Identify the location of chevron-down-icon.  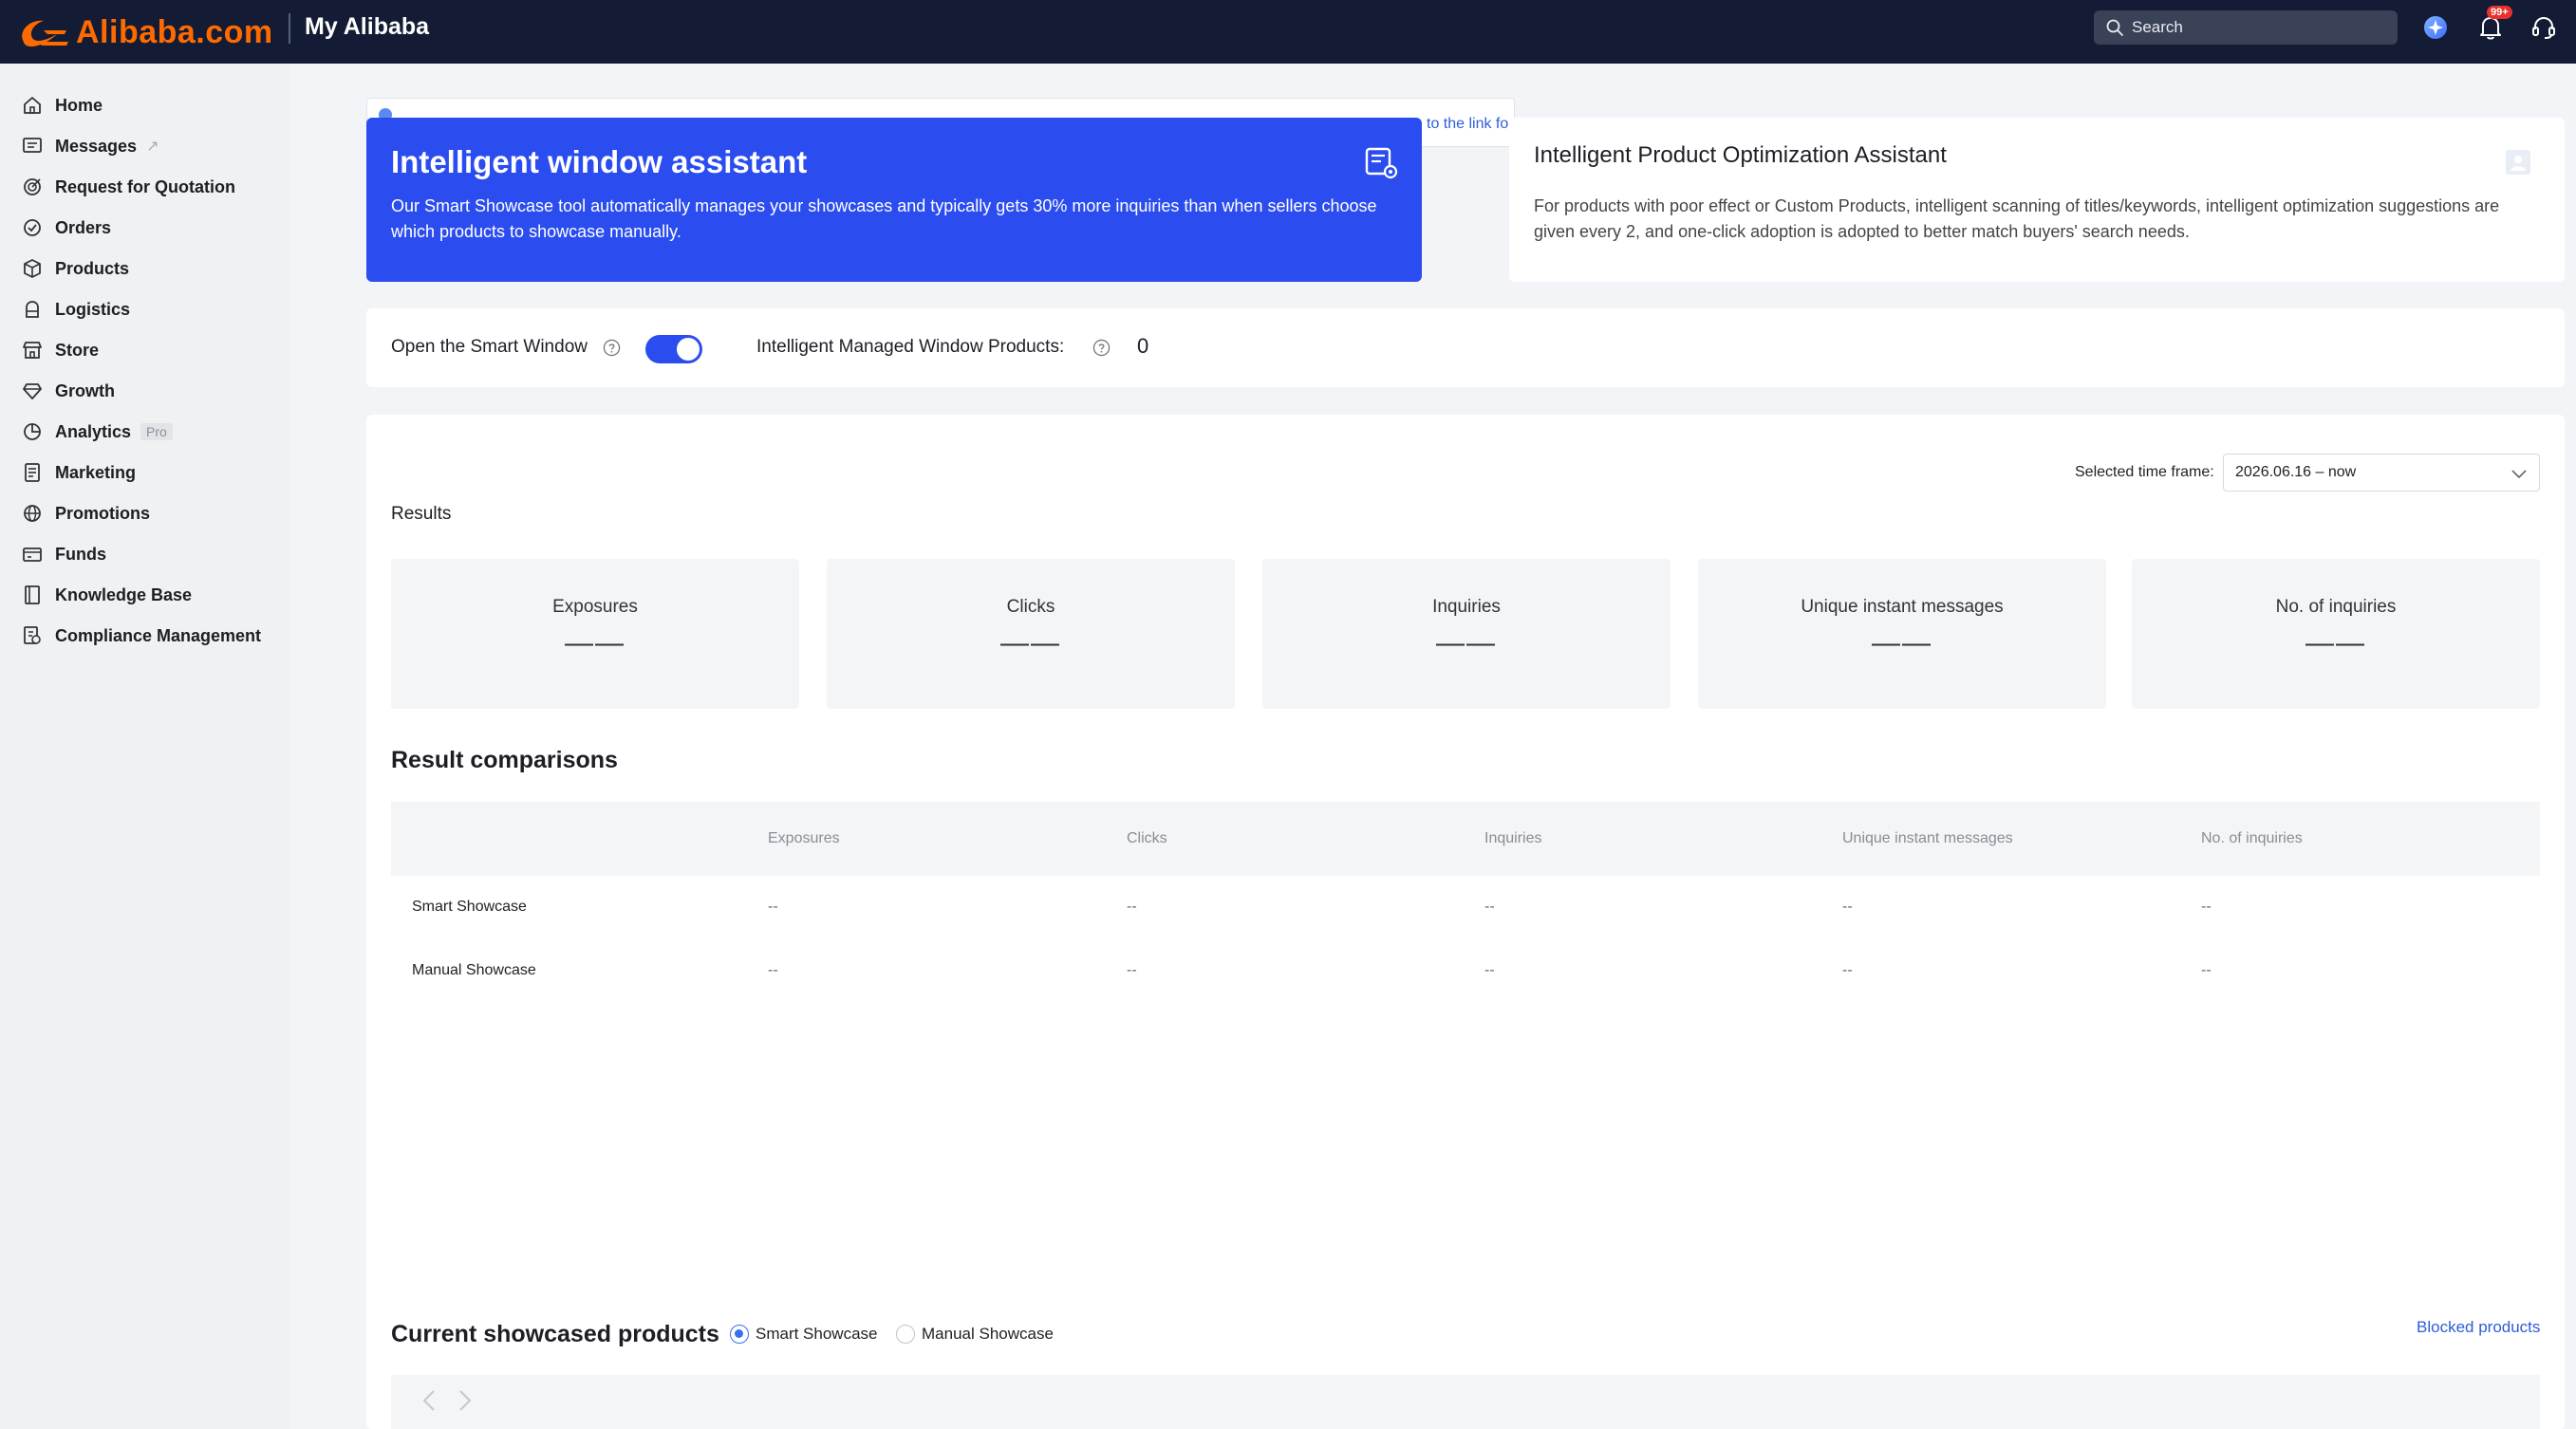
(2519, 475).